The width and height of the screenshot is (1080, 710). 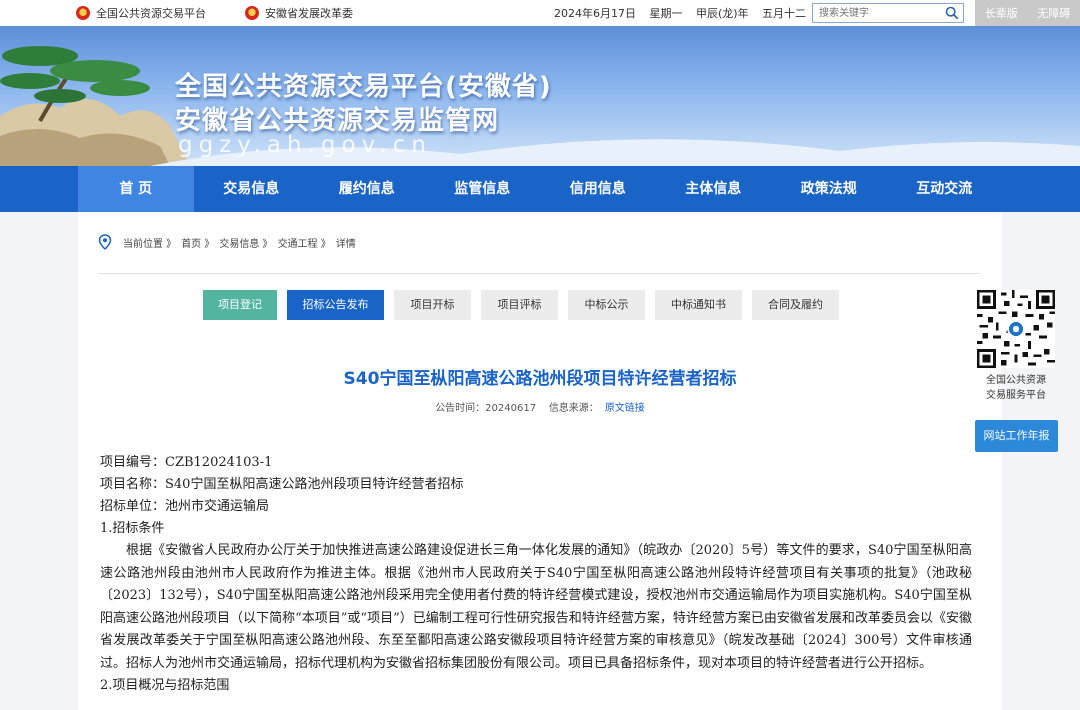 I want to click on project-name: 项目名称：S40宁国至枞阳高速公路池州段项目特许经营者招标, so click(x=282, y=484).